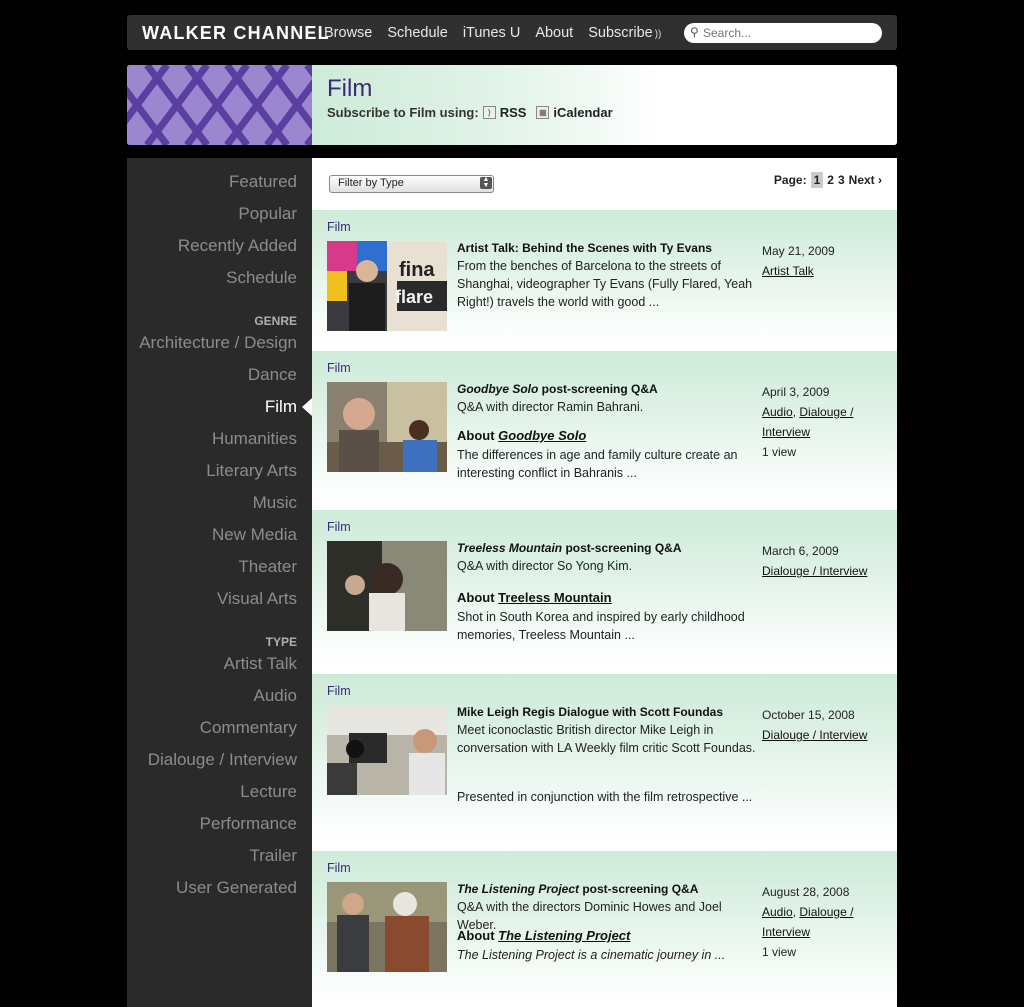  I want to click on sidebar-item-humanities: Humanities, so click(254, 439).